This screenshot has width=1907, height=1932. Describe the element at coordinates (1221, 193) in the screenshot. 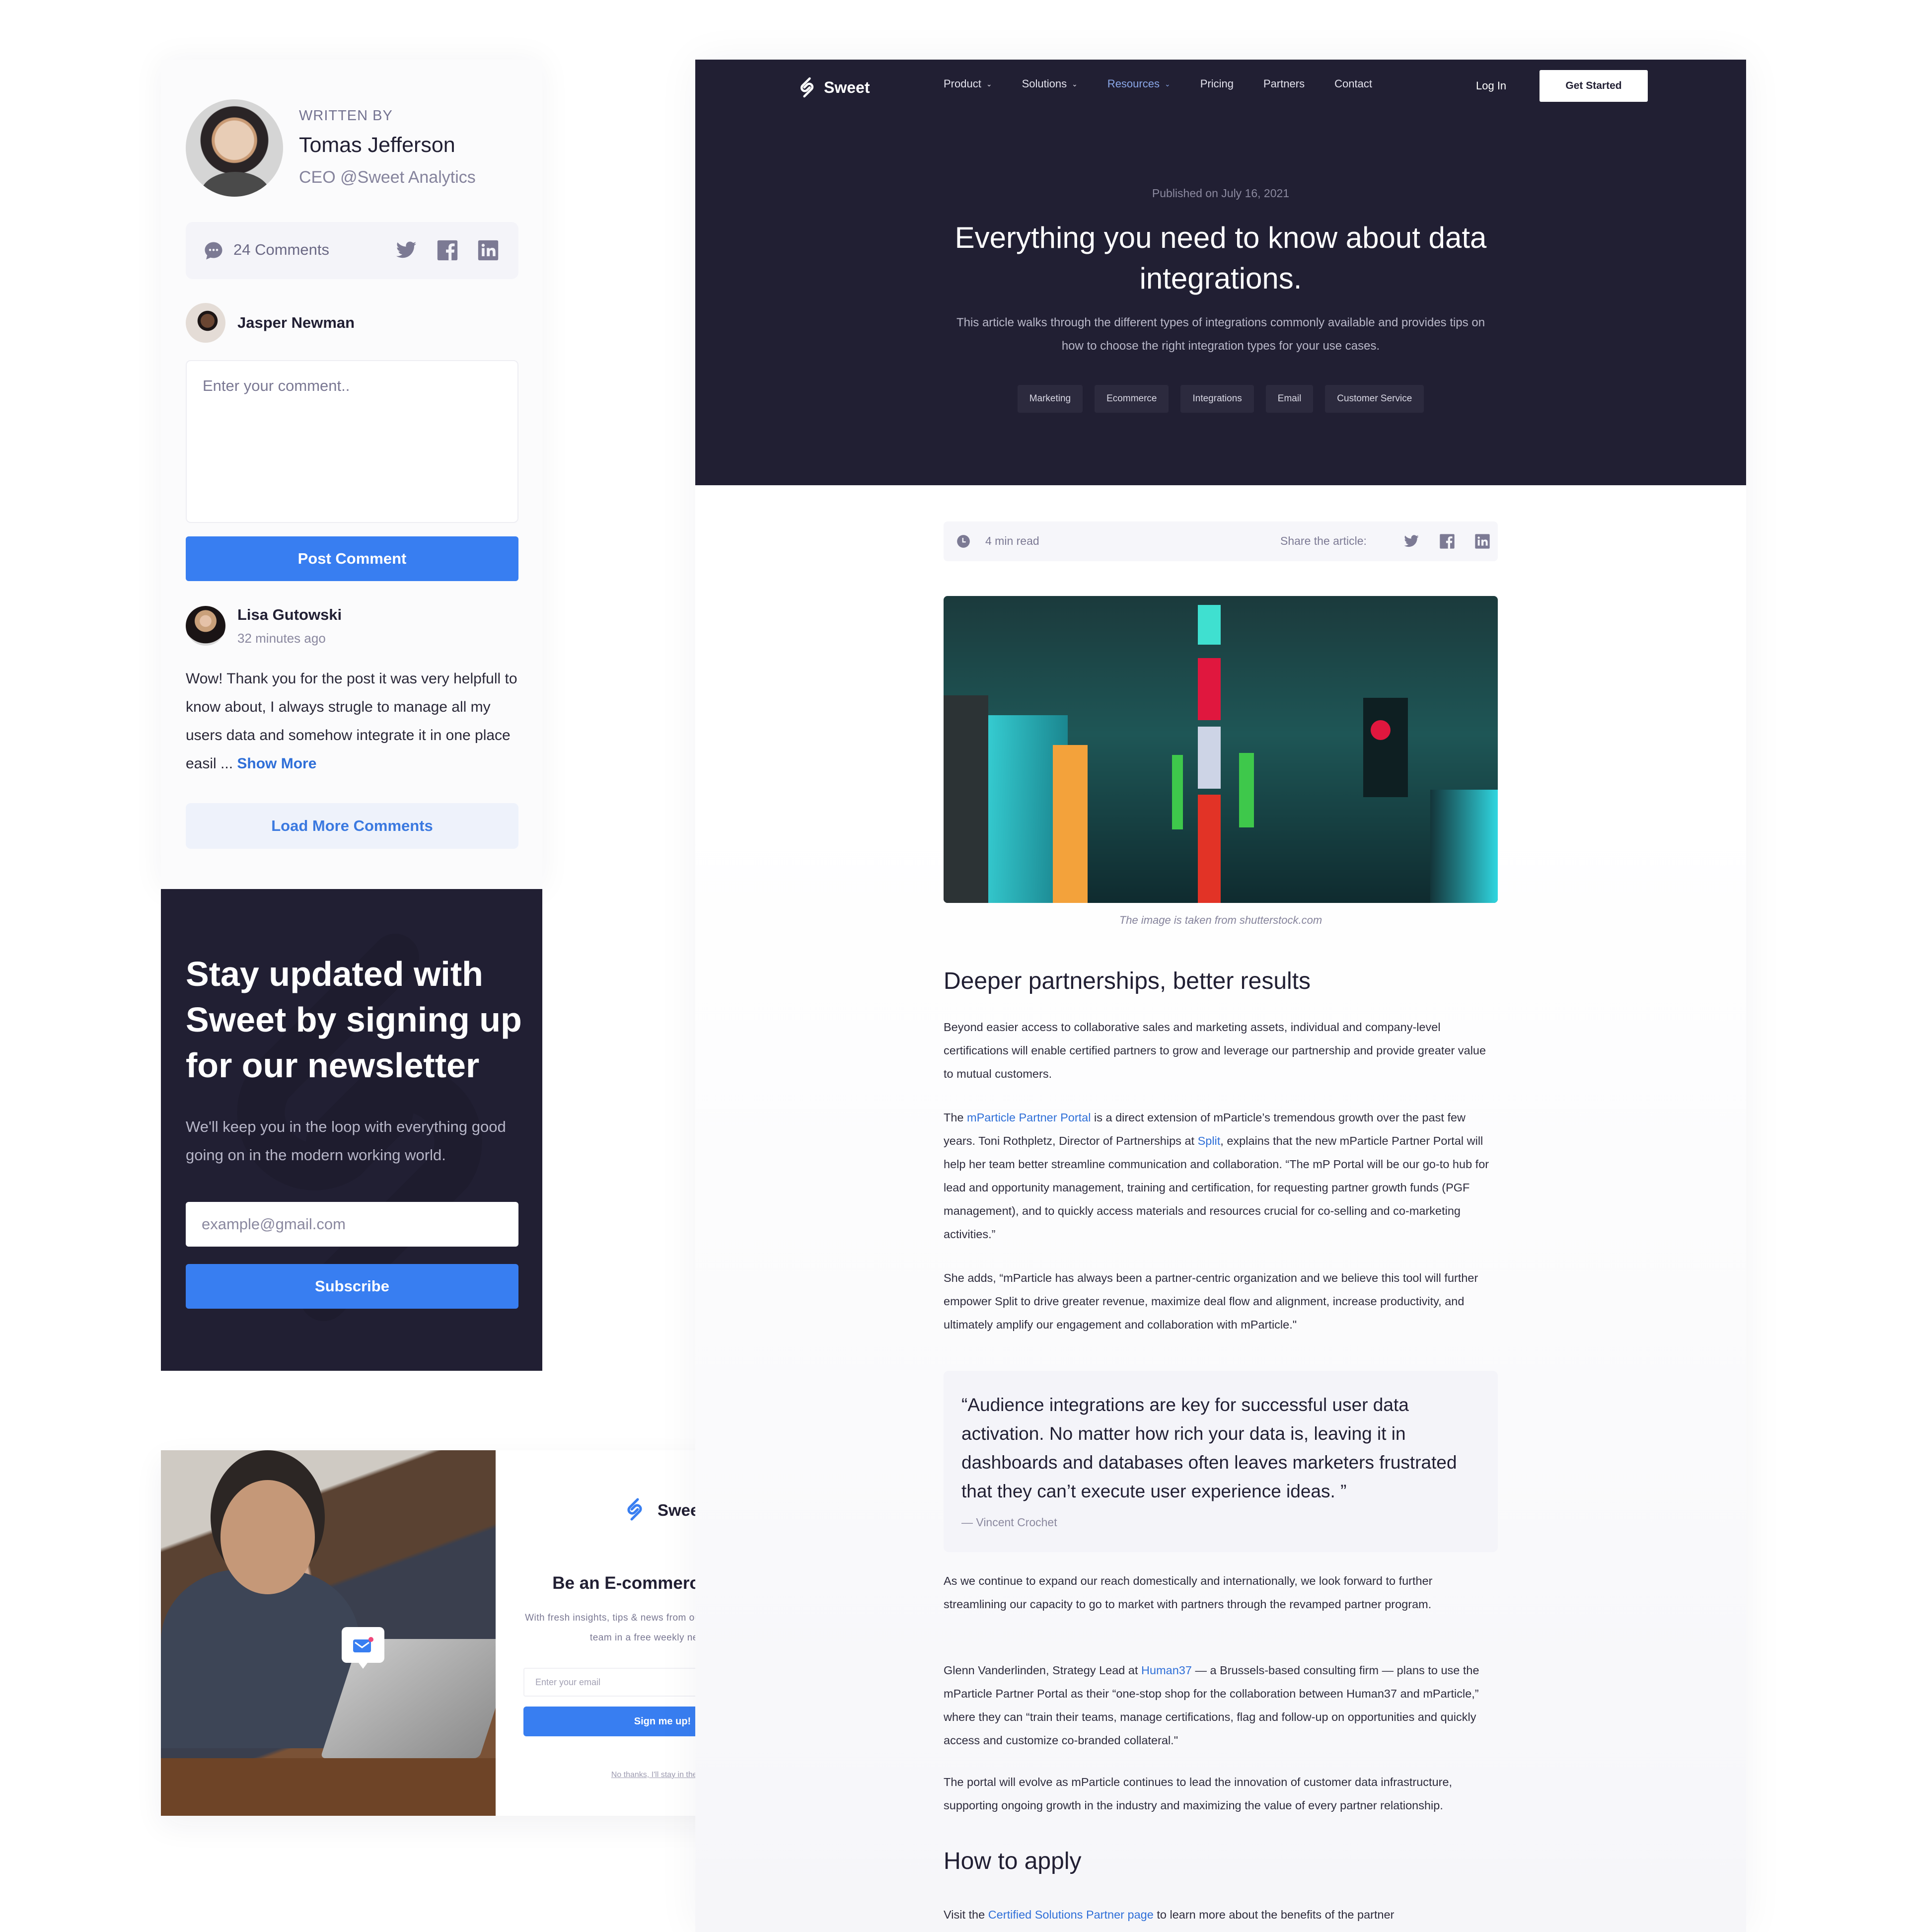

I see `published-date: Published on July 16, 2021` at that location.